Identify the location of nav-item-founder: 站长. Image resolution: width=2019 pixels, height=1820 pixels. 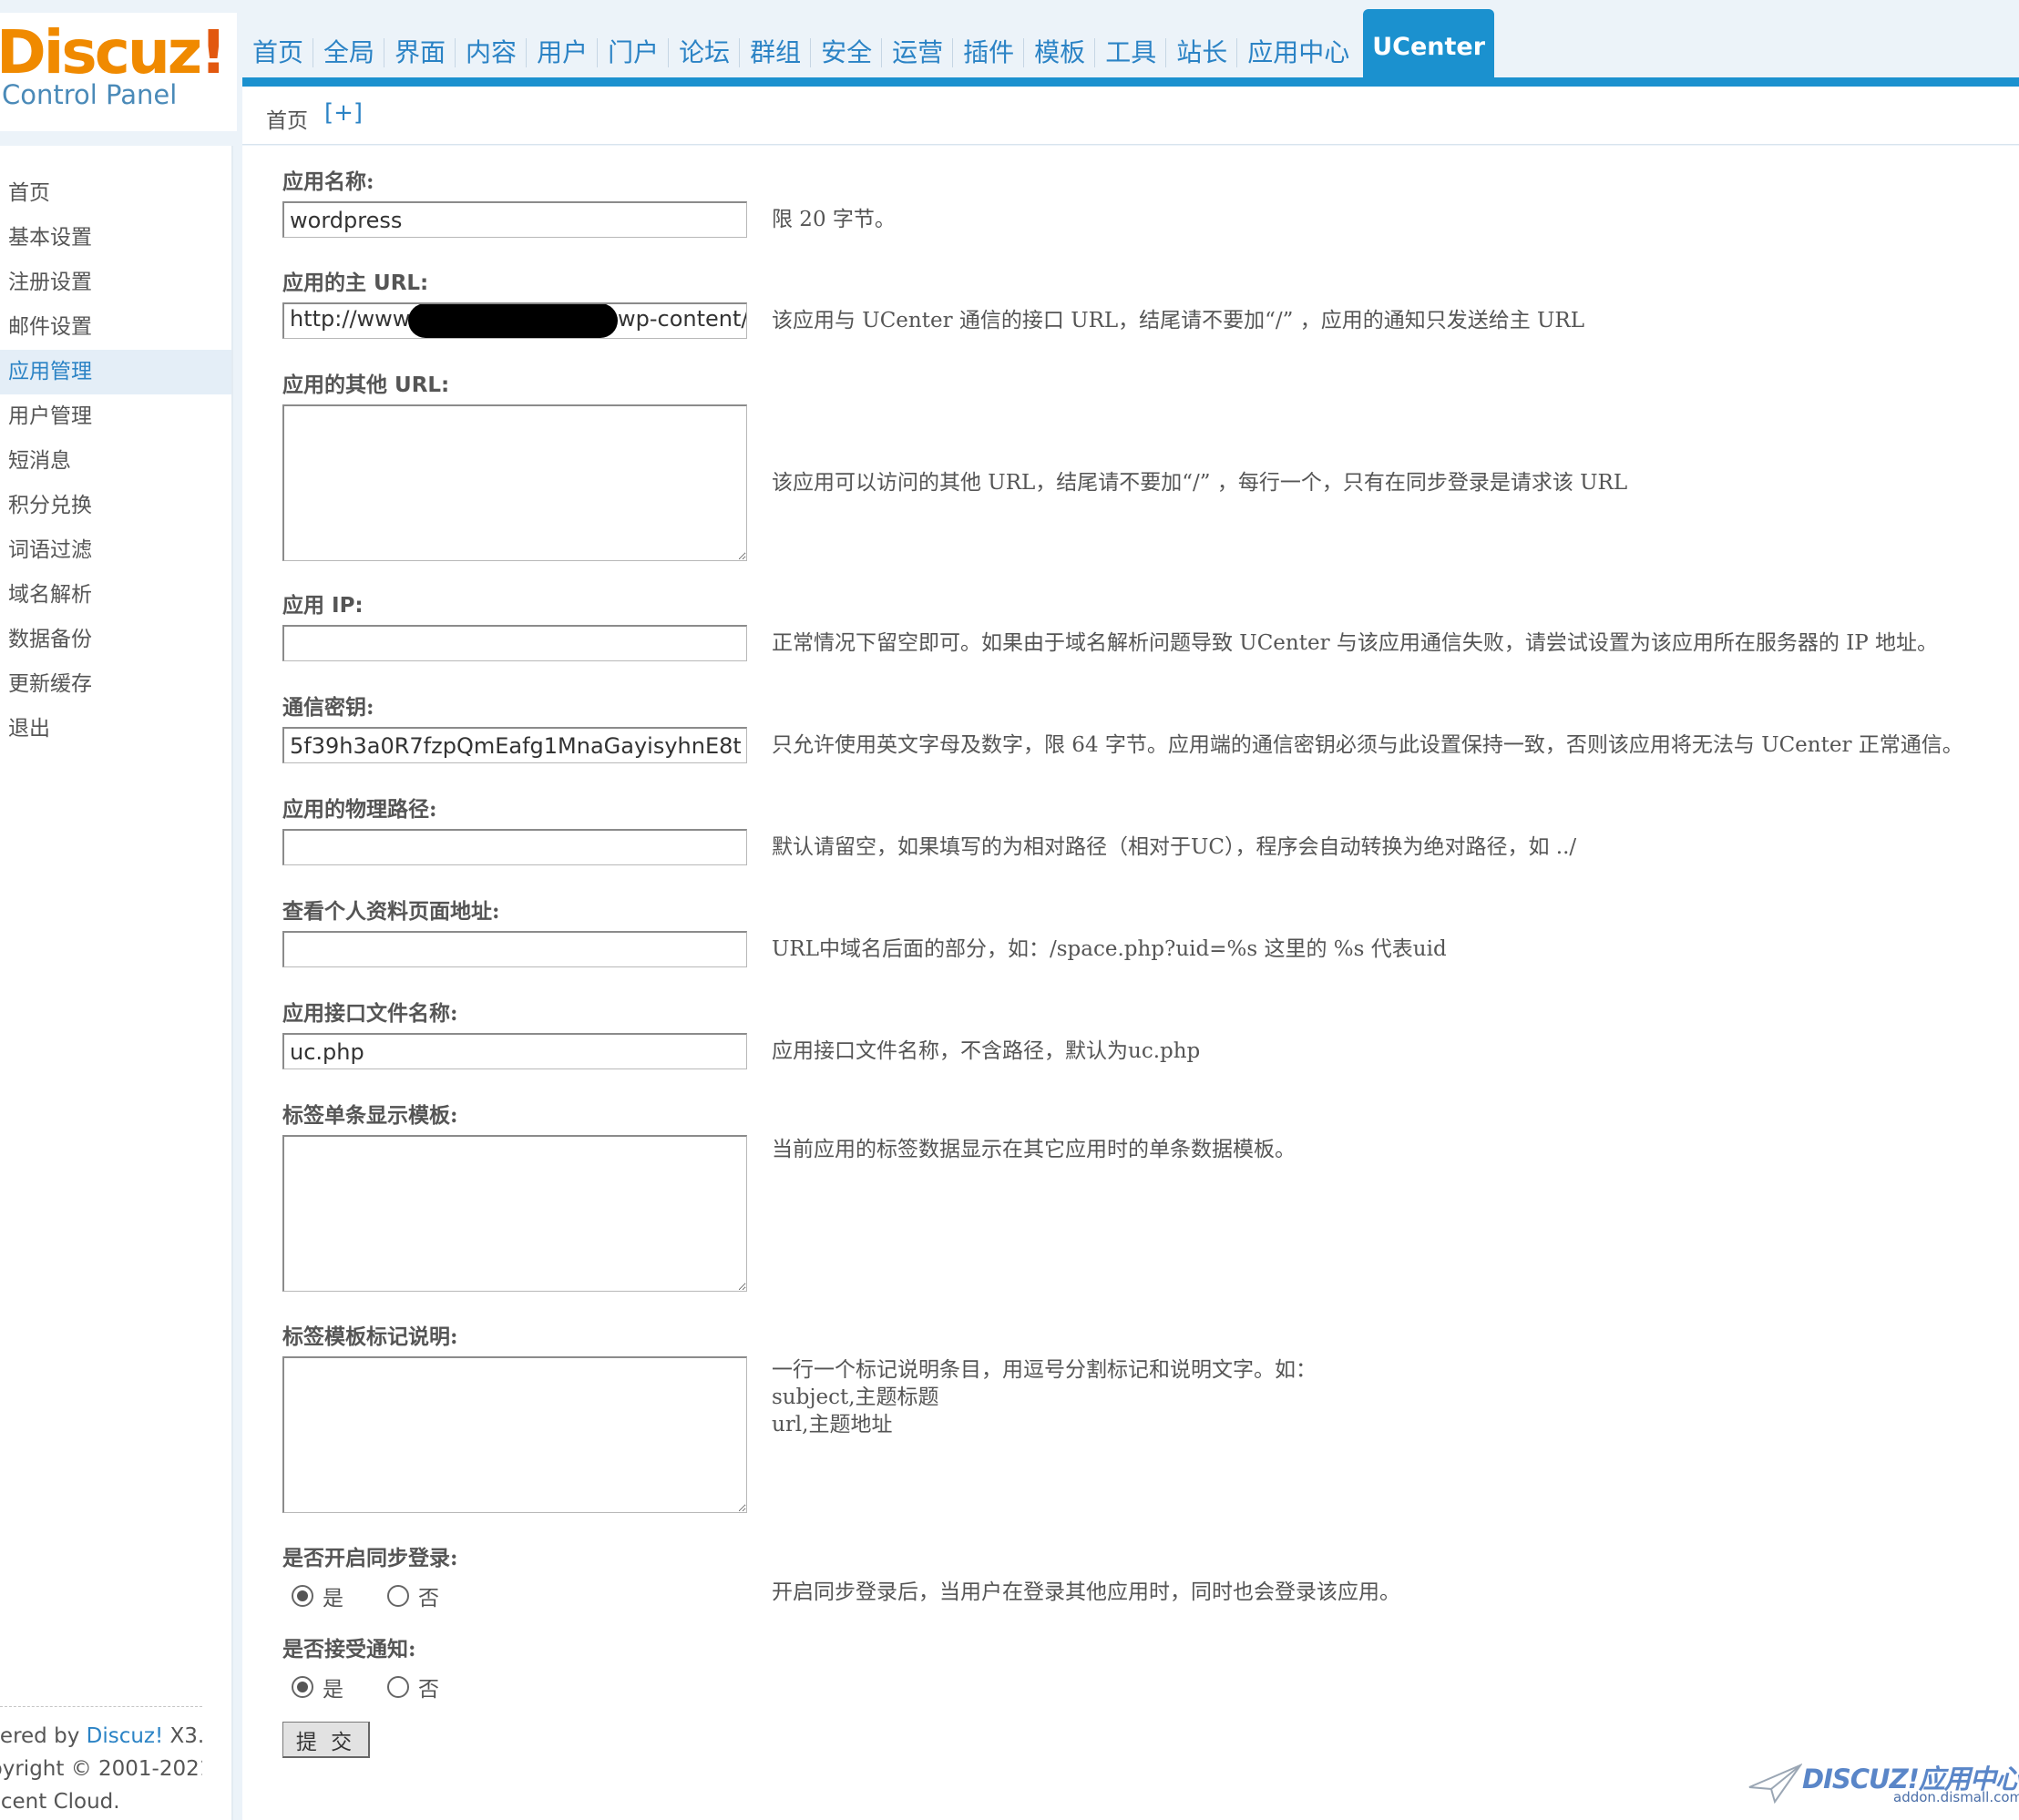
(1201, 44).